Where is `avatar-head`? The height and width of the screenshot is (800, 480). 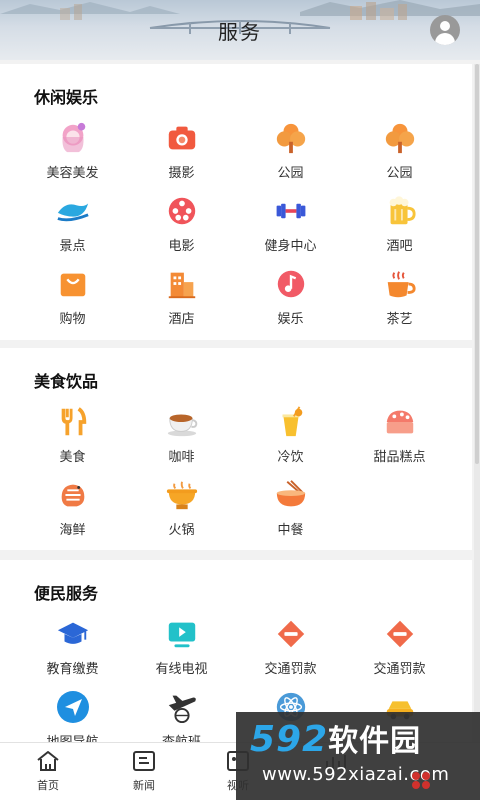
avatar-head is located at coordinates (445, 26).